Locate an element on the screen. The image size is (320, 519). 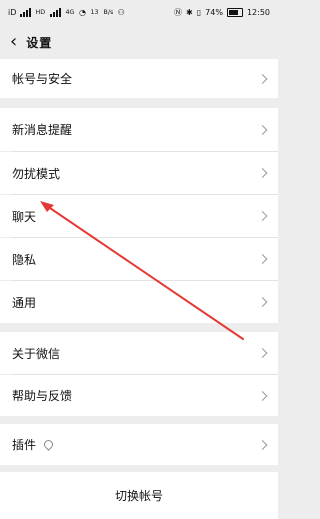
menu-label-help-feedback: 帮助与反馈 is located at coordinates (42, 396).